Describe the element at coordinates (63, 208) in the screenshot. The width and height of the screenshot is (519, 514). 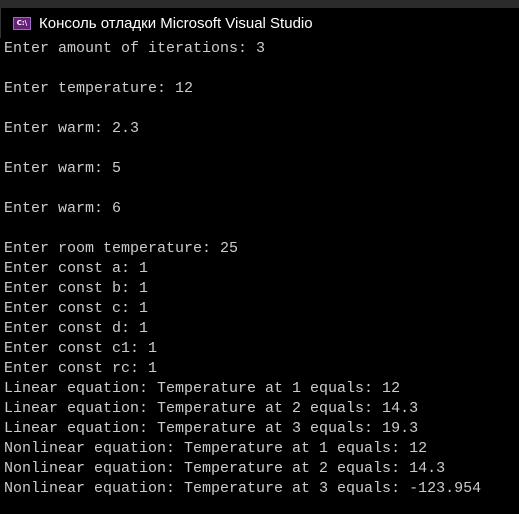
I see `console-line: Enter warm: 6` at that location.